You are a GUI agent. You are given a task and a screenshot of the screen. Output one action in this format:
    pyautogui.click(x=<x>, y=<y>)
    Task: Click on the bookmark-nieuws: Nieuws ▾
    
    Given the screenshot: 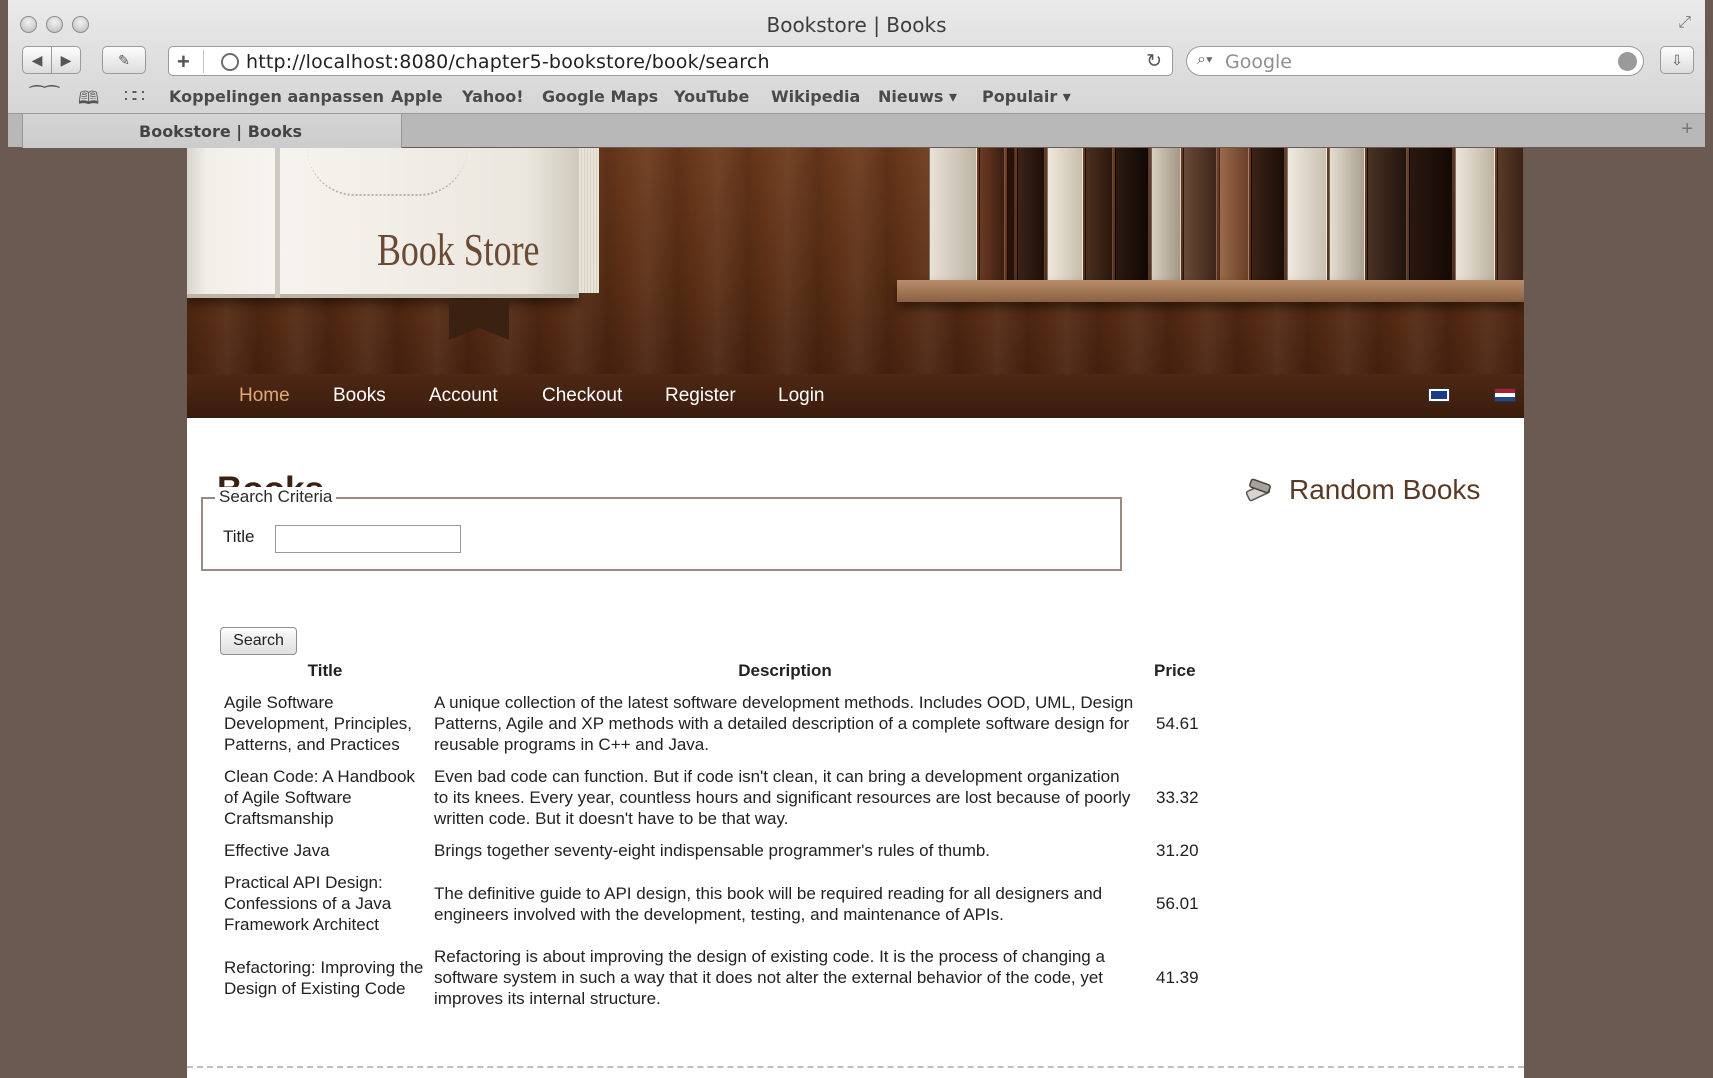 What is the action you would take?
    pyautogui.click(x=917, y=96)
    